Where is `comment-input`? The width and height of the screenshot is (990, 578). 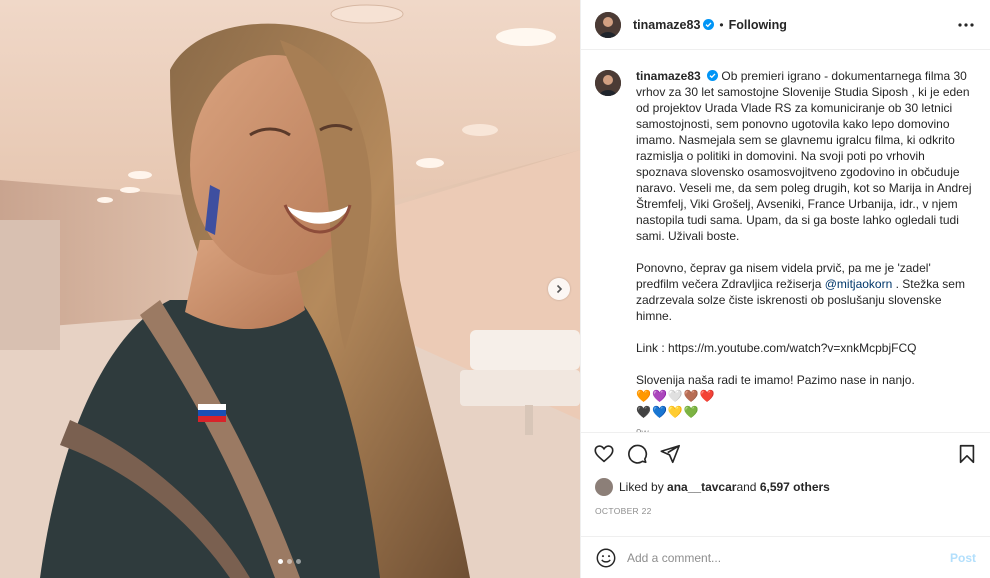 comment-input is located at coordinates (788, 557).